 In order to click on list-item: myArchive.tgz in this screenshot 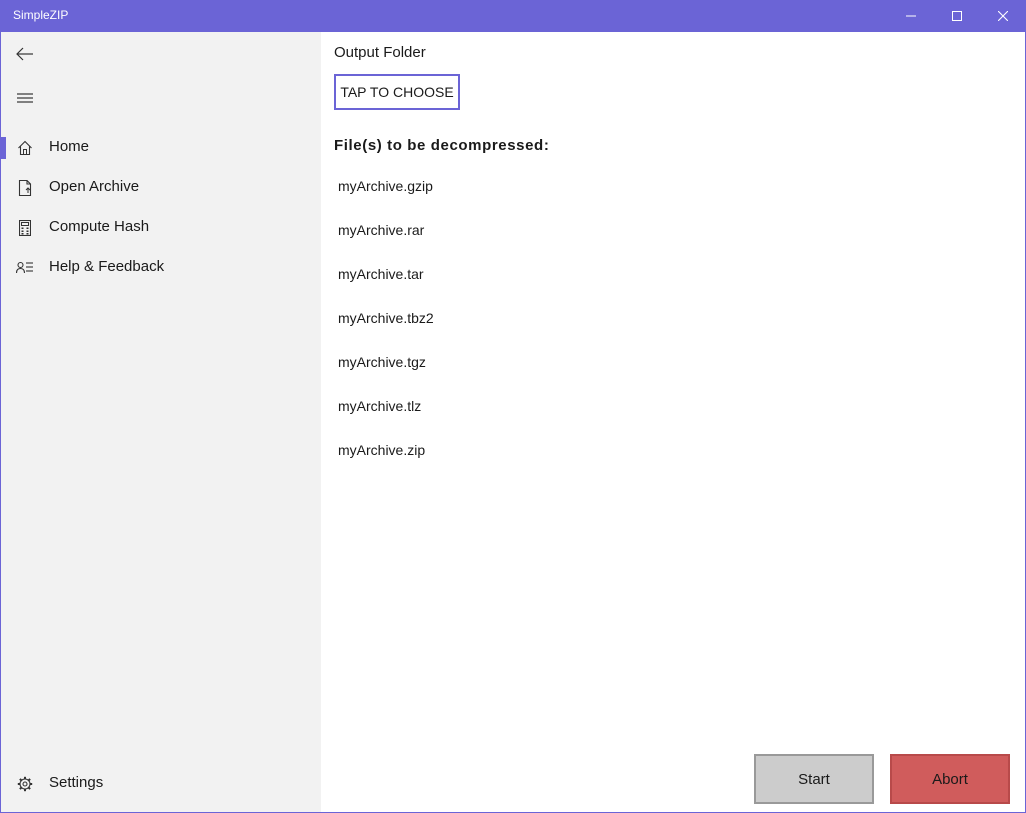, I will do `click(674, 362)`.